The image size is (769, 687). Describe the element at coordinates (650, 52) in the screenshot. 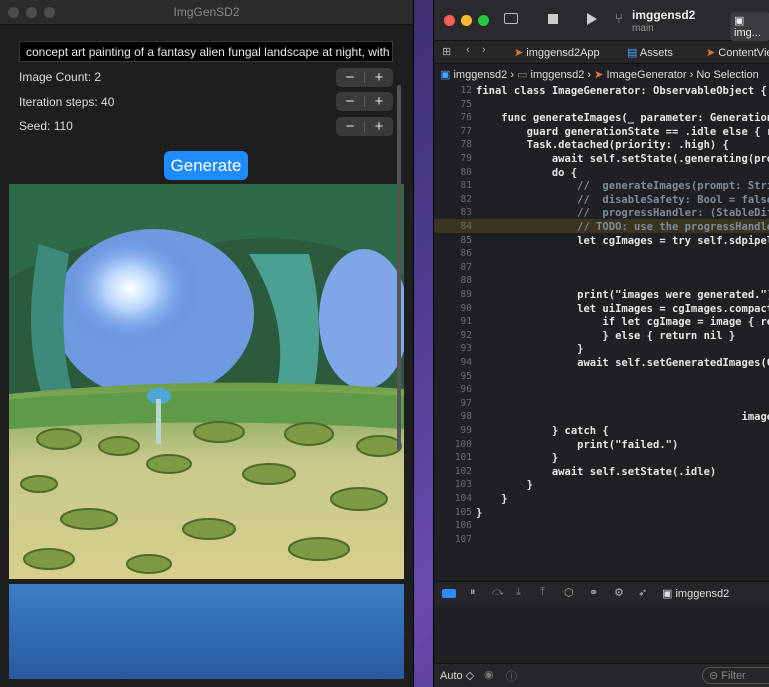

I see `tab-assets: ▤ Assets` at that location.